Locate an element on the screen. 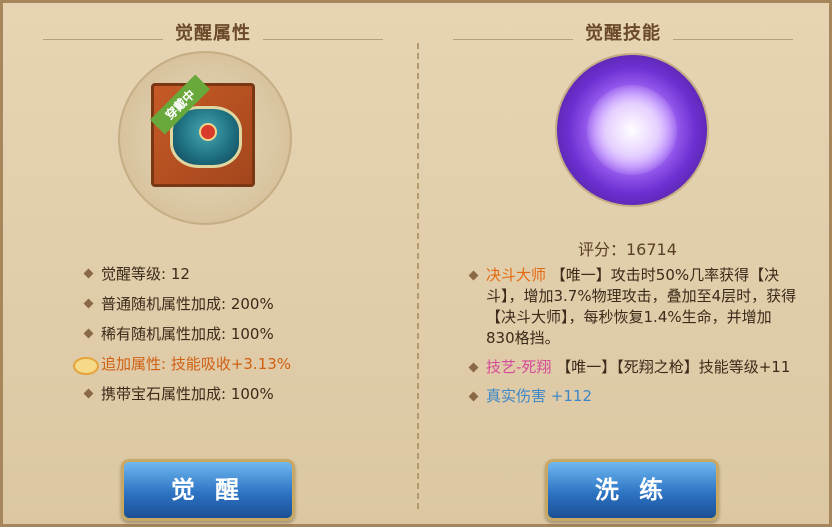  panel-divider is located at coordinates (418, 278).